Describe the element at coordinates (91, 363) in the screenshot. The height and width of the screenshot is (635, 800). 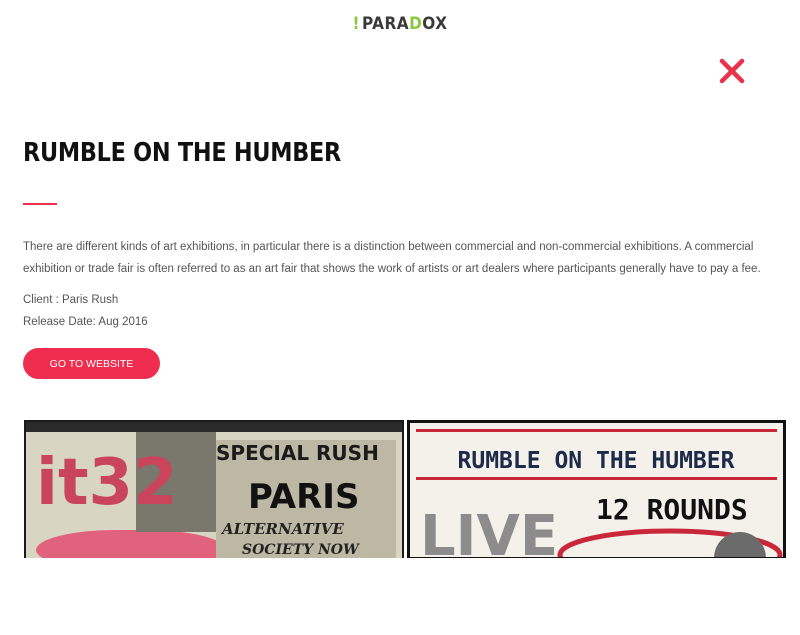
I see `go-to-website-button: GO TO WEBSITE` at that location.